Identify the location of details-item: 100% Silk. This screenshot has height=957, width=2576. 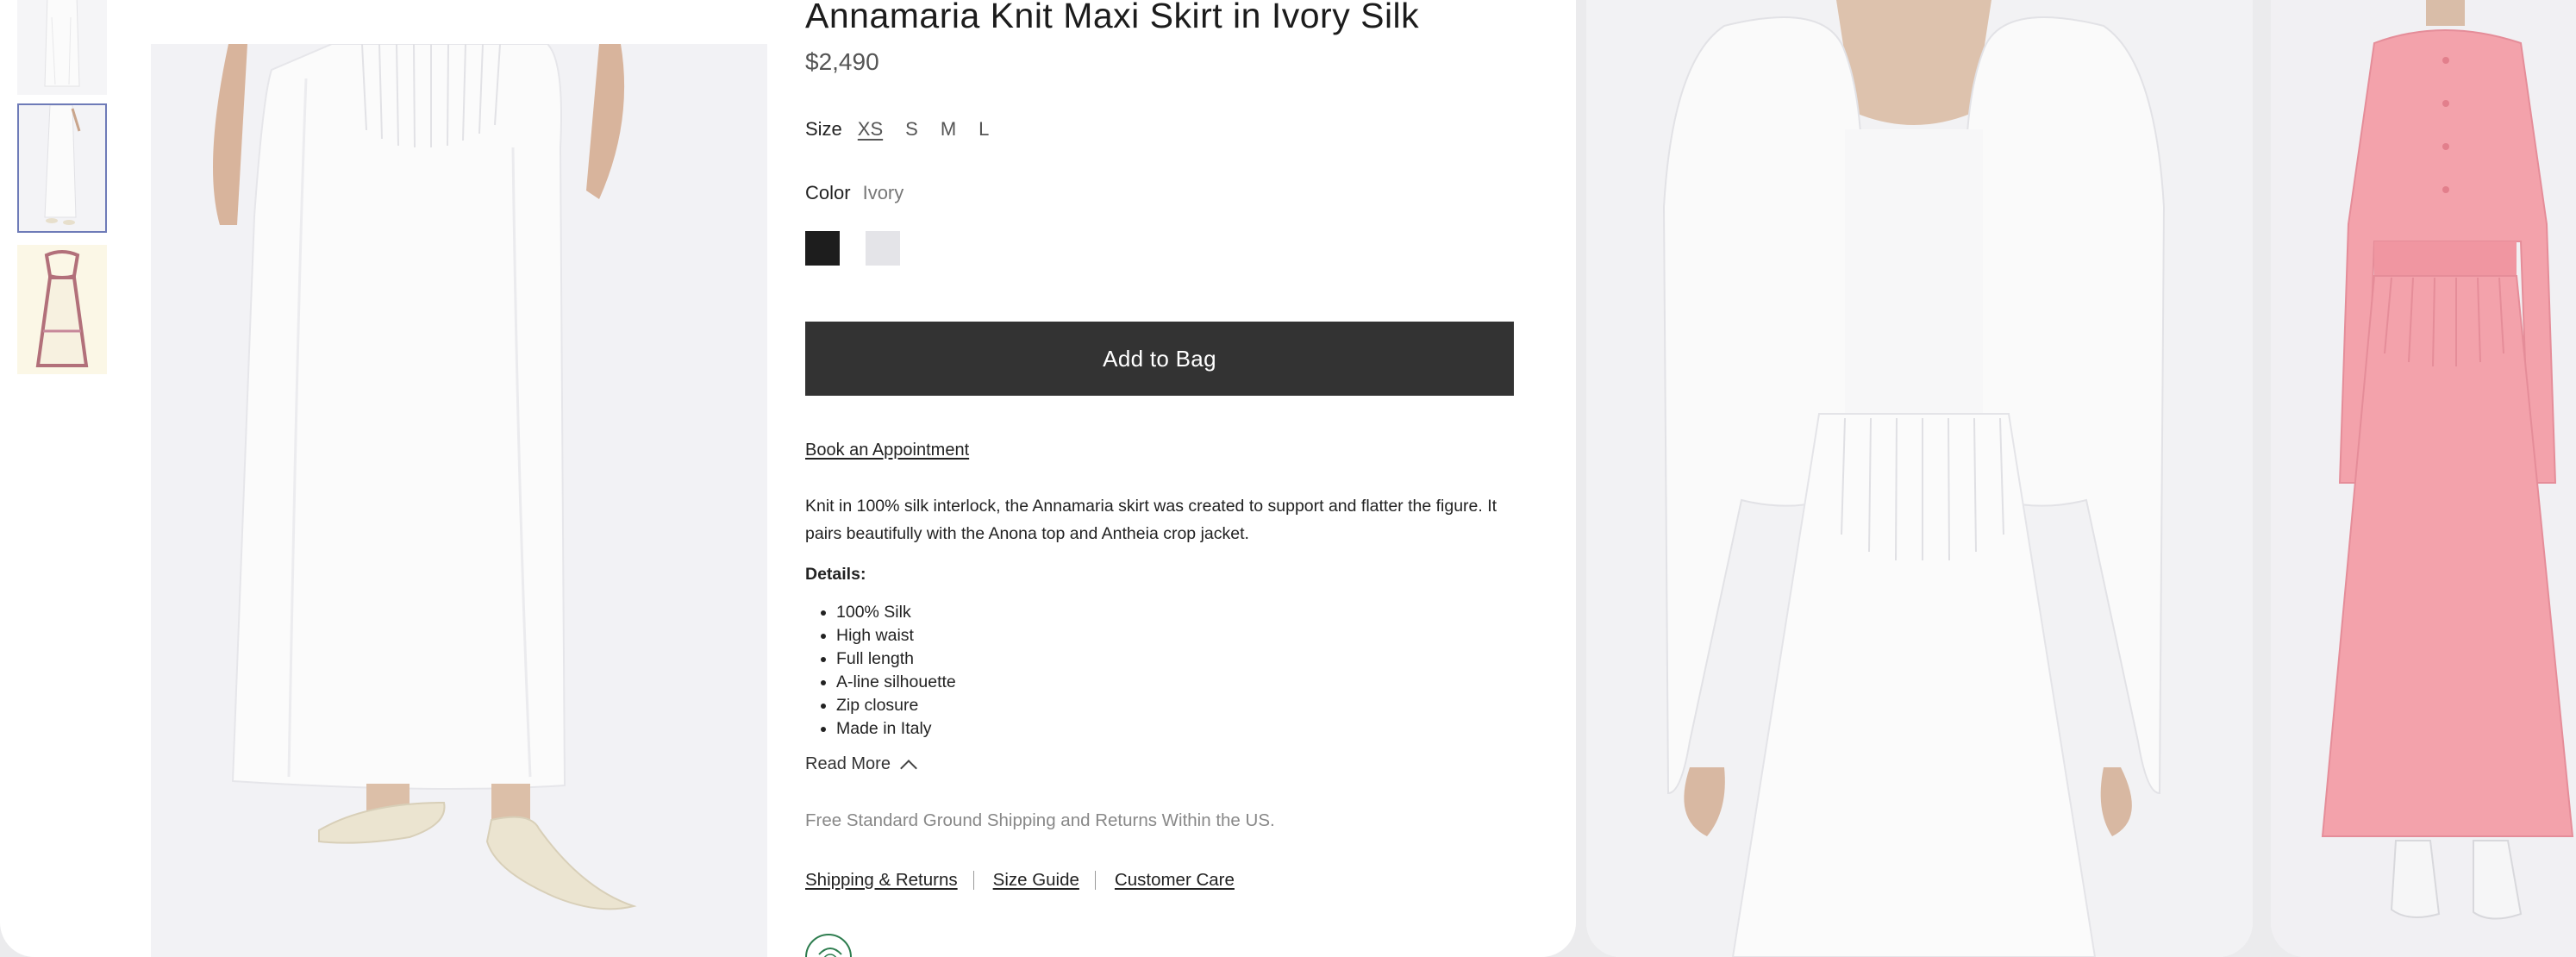
(896, 612).